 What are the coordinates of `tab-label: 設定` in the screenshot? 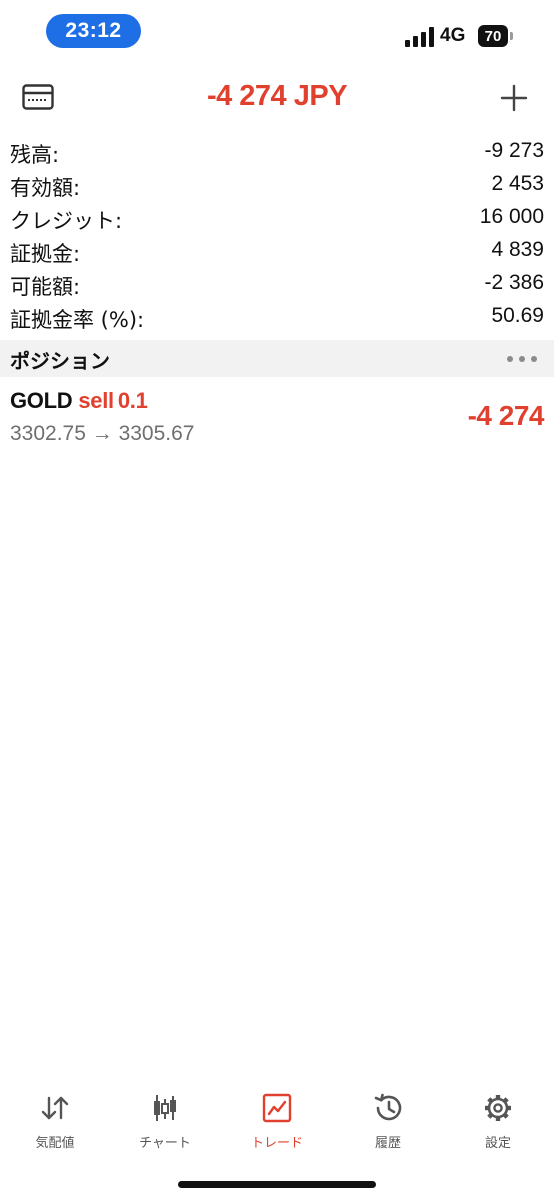 It's located at (497, 1143).